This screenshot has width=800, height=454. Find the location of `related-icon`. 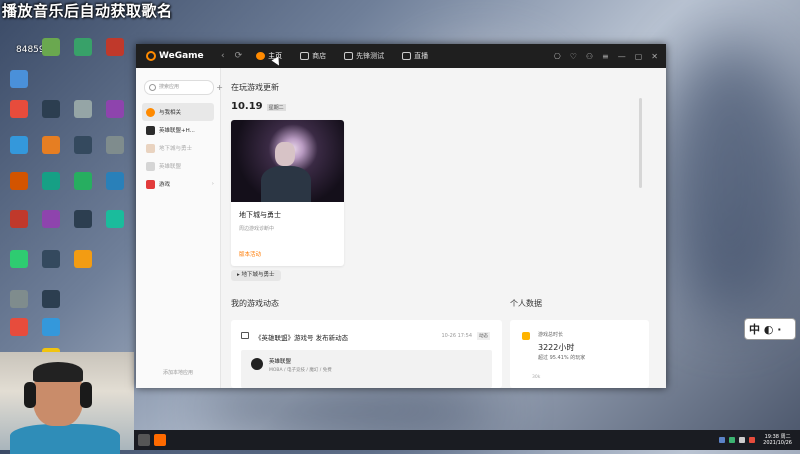

related-icon is located at coordinates (150, 112).